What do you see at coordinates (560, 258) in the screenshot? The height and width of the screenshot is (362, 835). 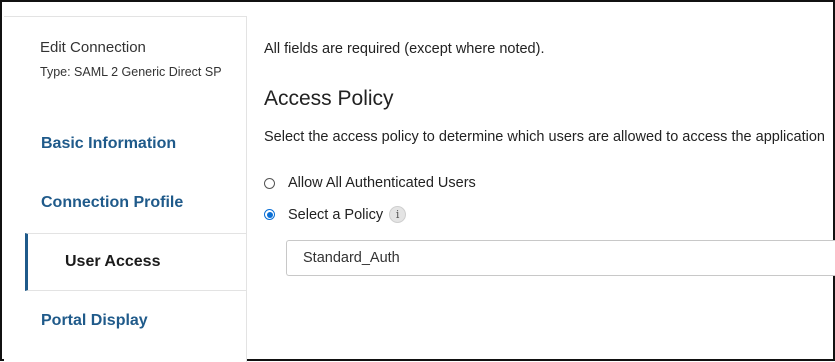 I see `policy-select: Standard_Auth` at bounding box center [560, 258].